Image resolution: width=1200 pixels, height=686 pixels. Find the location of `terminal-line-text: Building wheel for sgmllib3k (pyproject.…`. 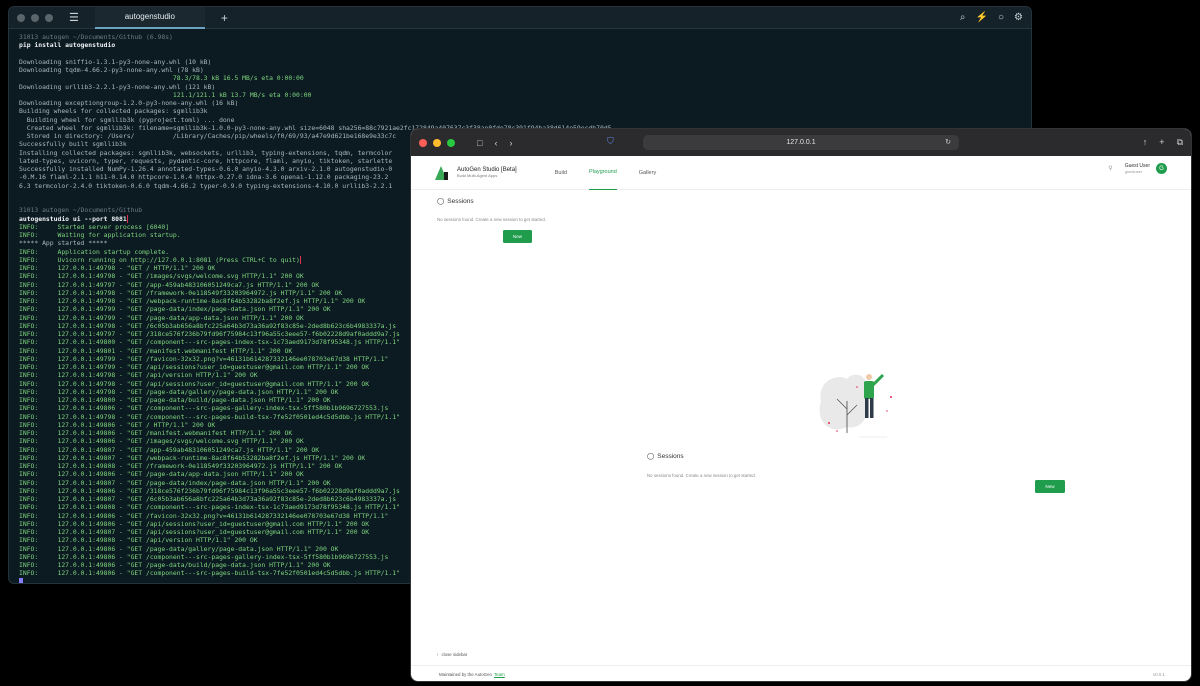

terminal-line-text: Building wheel for sgmllib3k (pyproject.… is located at coordinates (127, 119).